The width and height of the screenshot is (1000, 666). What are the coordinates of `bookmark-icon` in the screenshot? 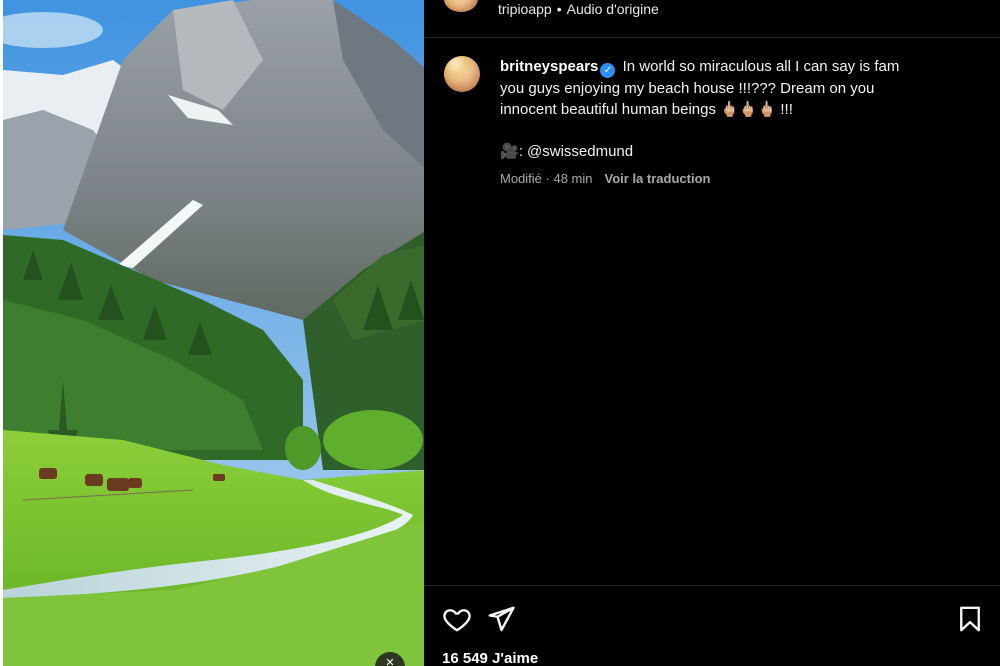 It's located at (970, 619).